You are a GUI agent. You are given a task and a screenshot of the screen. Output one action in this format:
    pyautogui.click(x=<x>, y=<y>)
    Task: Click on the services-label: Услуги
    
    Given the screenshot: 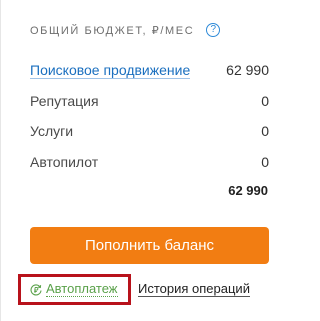 What is the action you would take?
    pyautogui.click(x=52, y=131)
    